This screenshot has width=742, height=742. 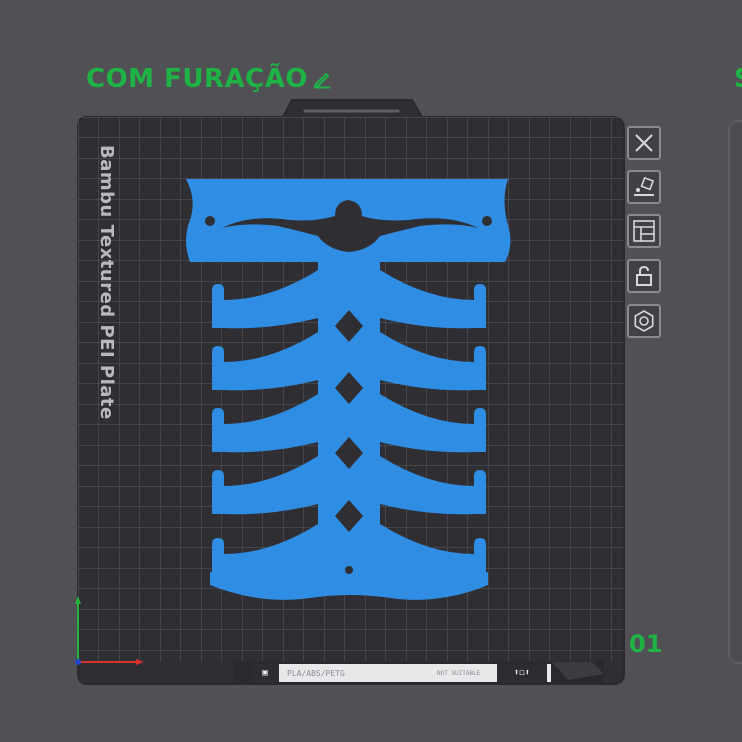 I want to click on lock-icon, so click(x=644, y=275).